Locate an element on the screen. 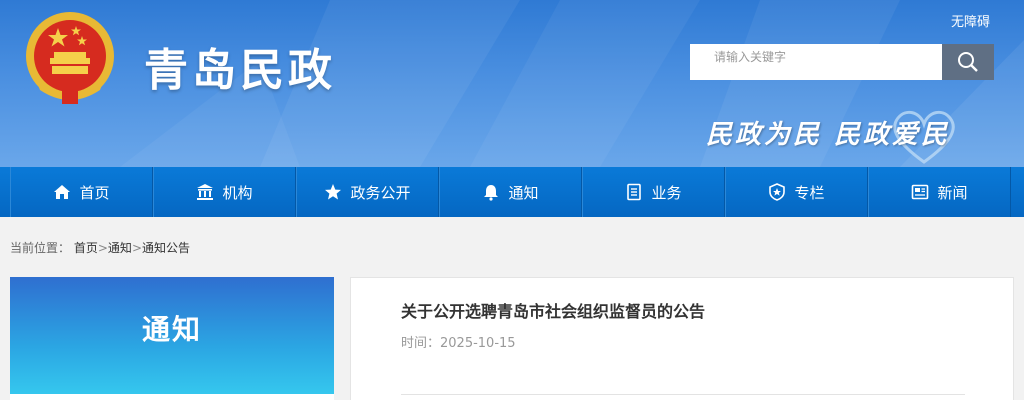 Image resolution: width=1024 pixels, height=400 pixels. nav-item-label: 专栏 is located at coordinates (809, 192).